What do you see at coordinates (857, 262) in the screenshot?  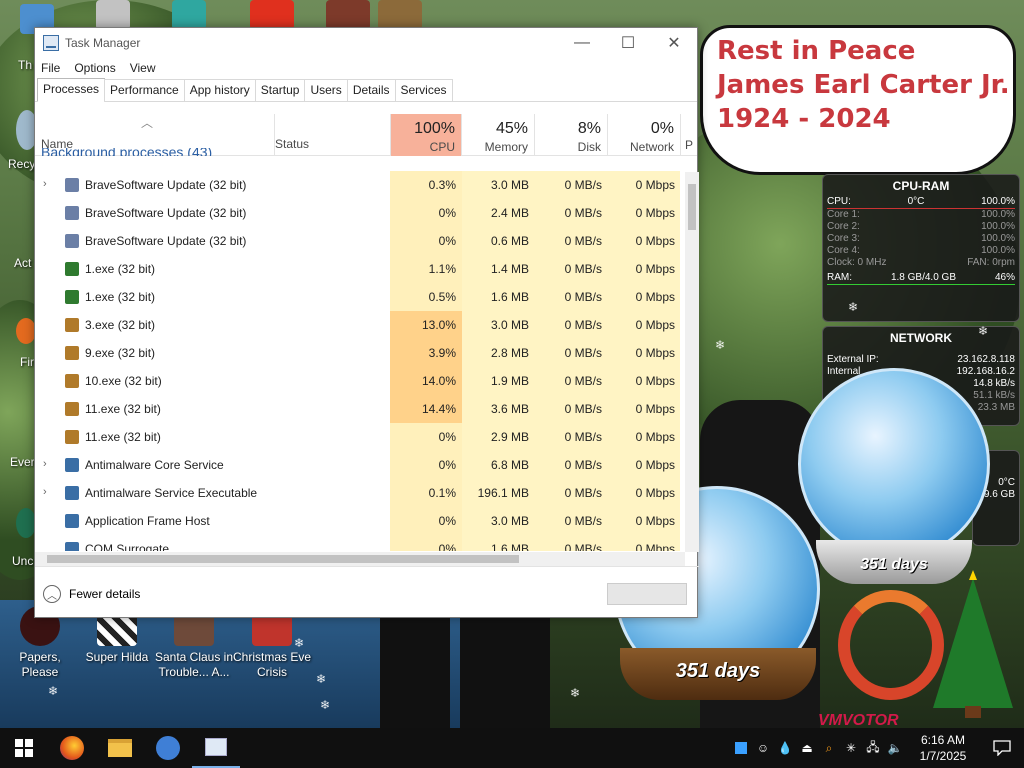 I see `clock-speed: Clock: 0 MHz` at bounding box center [857, 262].